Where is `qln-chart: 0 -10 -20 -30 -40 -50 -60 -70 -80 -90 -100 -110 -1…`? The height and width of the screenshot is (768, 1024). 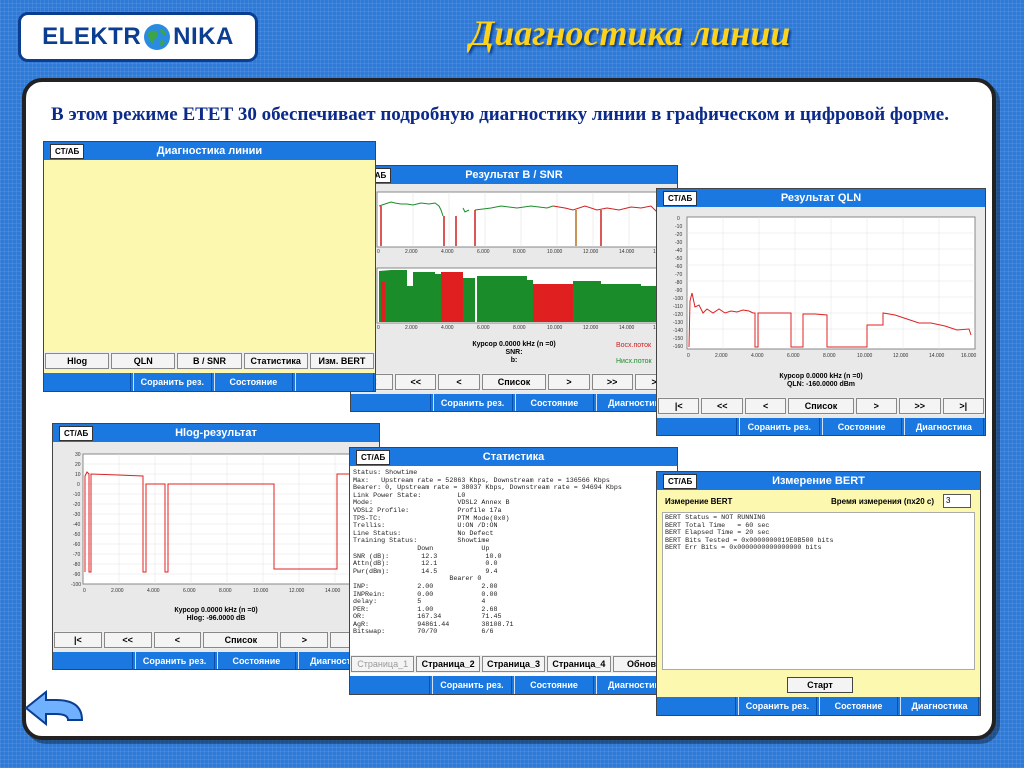
qln-chart: 0 -10 -20 -30 -40 -50 -60 -70 -80 -90 -100 -110 -1… is located at coordinates (825, 287).